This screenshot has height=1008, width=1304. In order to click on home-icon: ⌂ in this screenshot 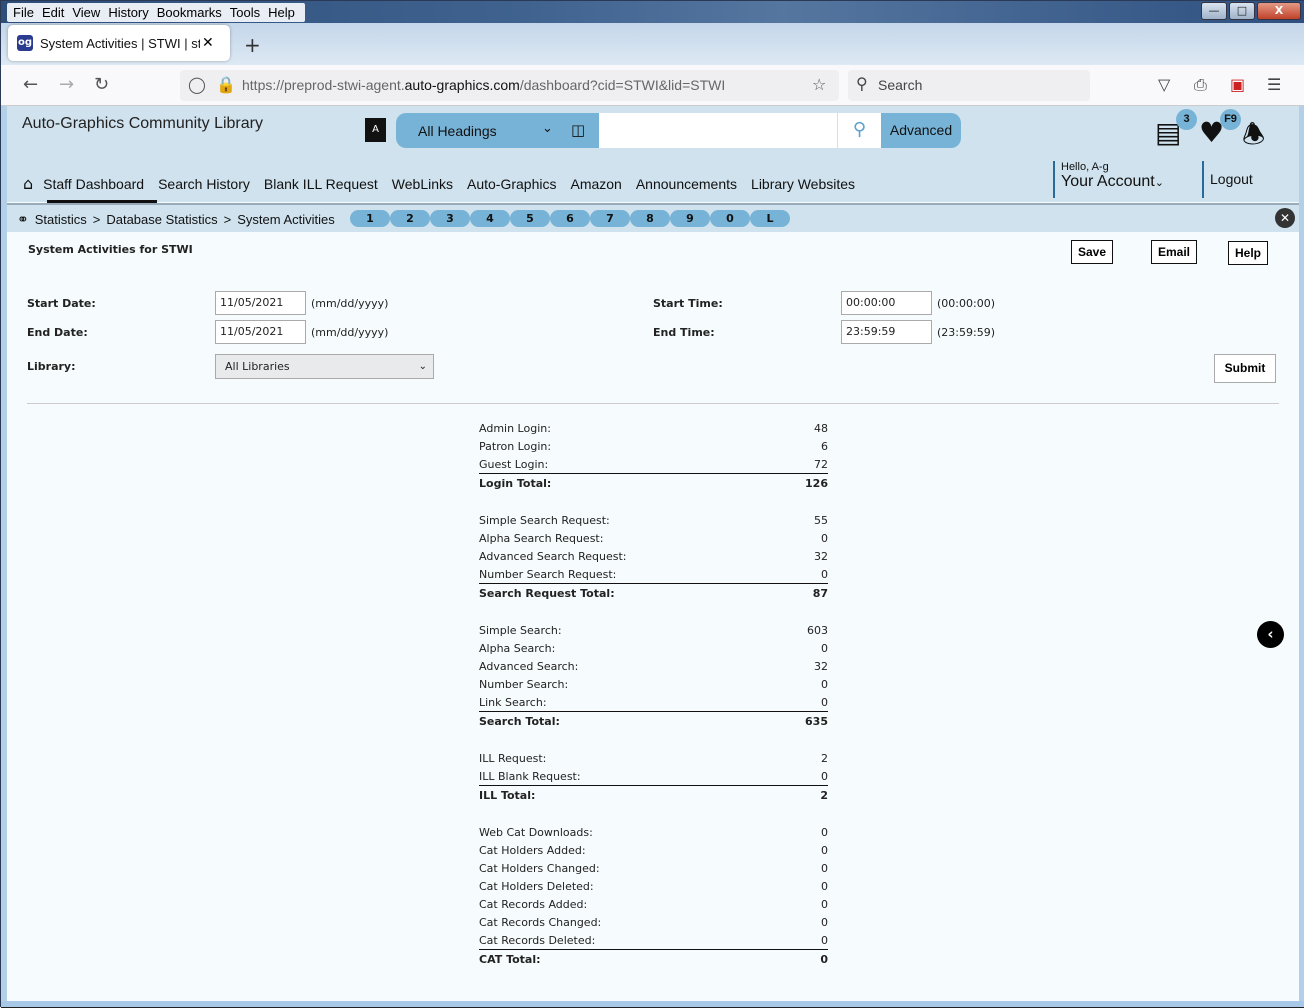, I will do `click(28, 183)`.